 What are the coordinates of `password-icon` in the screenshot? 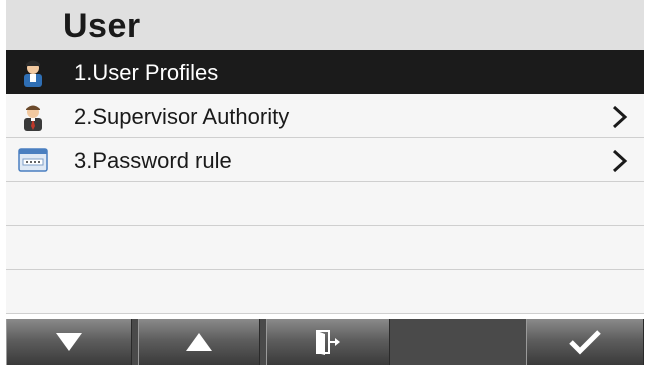 It's located at (33, 160).